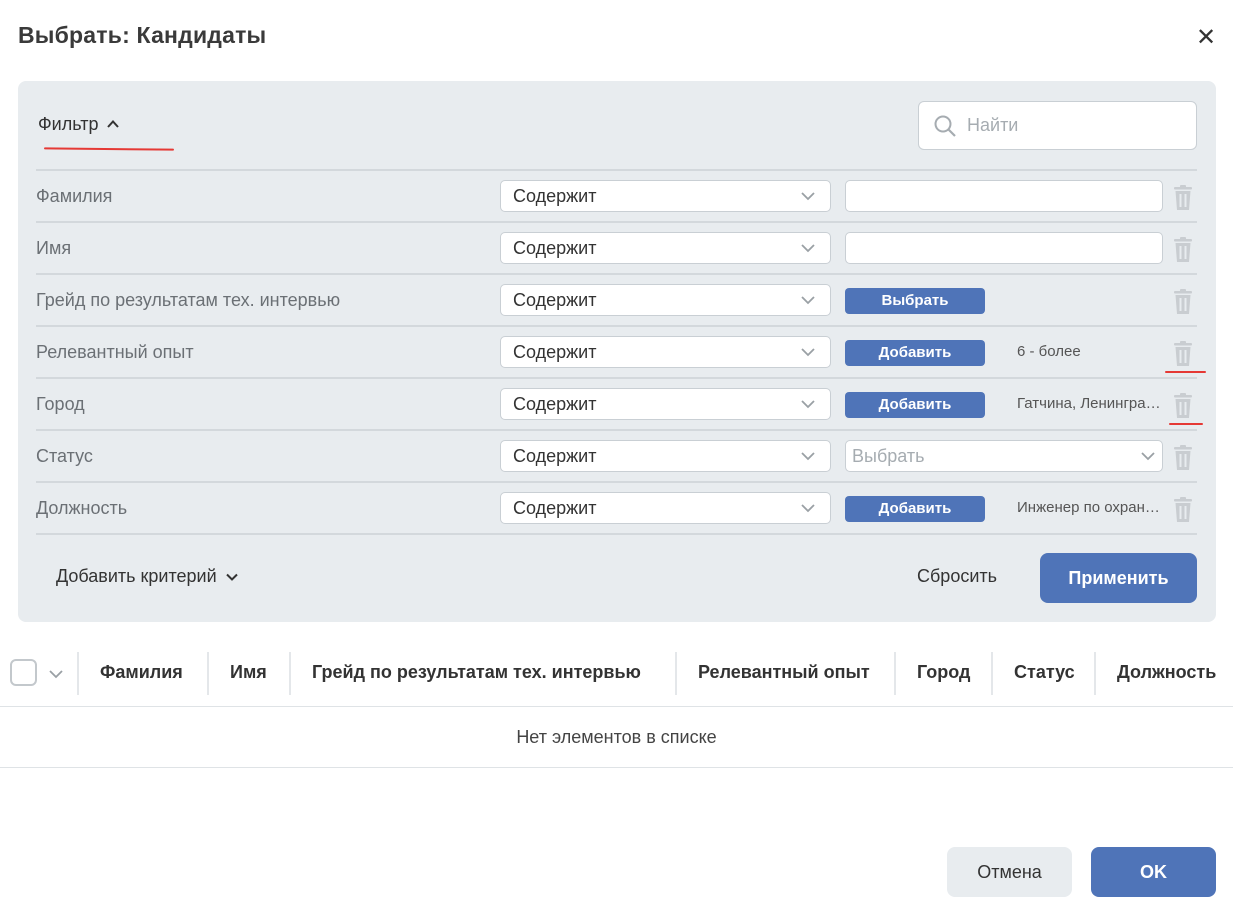 Image resolution: width=1233 pixels, height=914 pixels. I want to click on search-box, so click(1057, 125).